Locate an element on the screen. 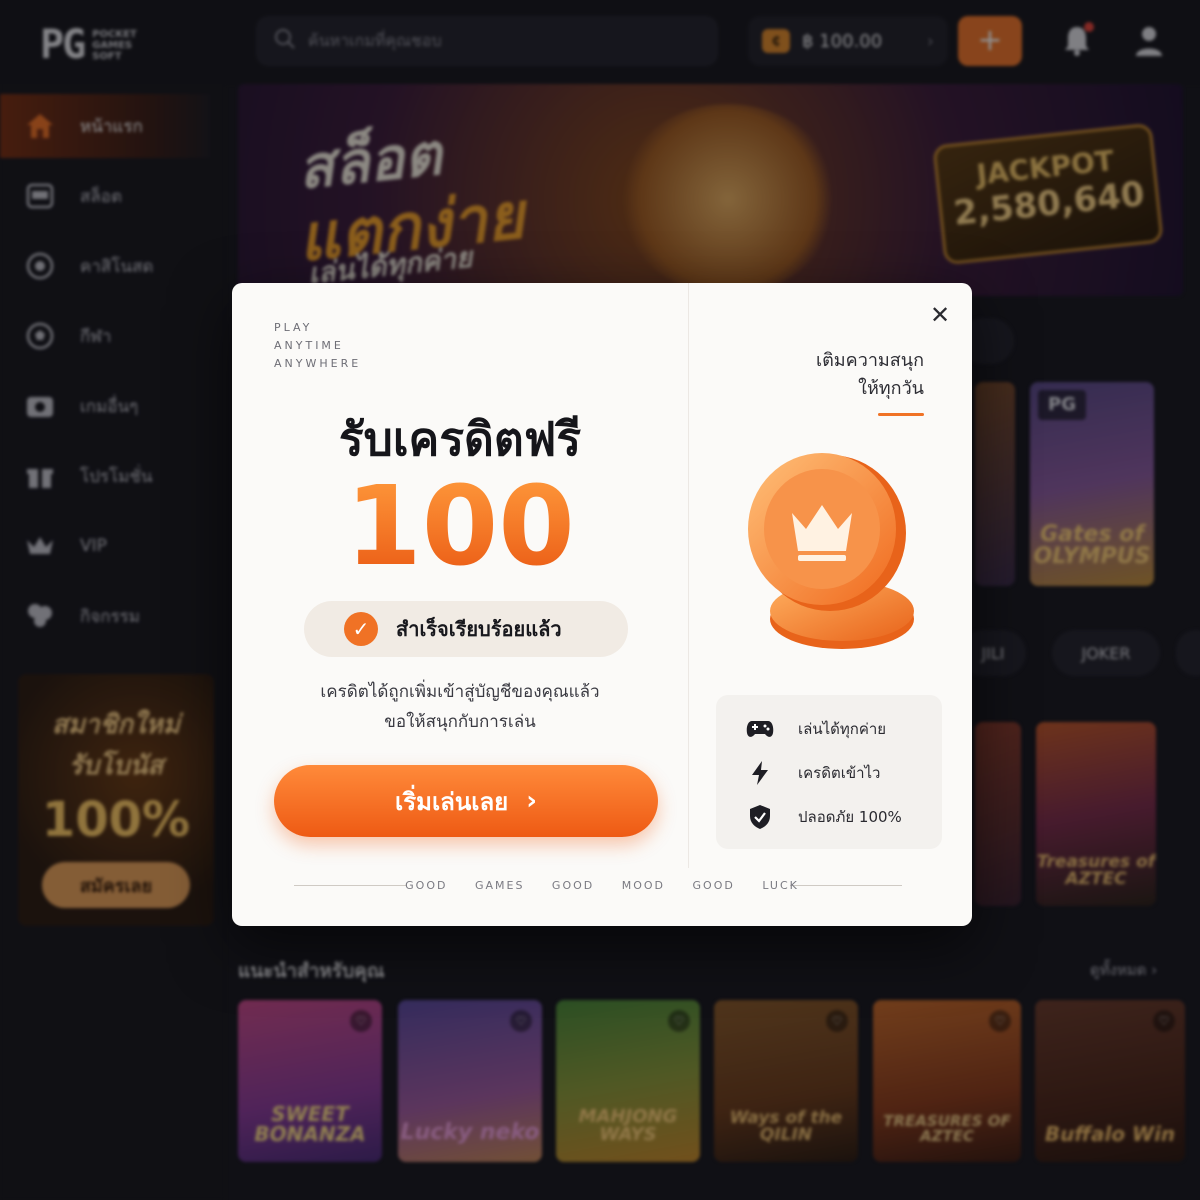 The image size is (1200, 1200). description-line: เครดิตได้ถูกเพิ่มเข้าสู่บัญชีของคุณแล้ว is located at coordinates (460, 692).